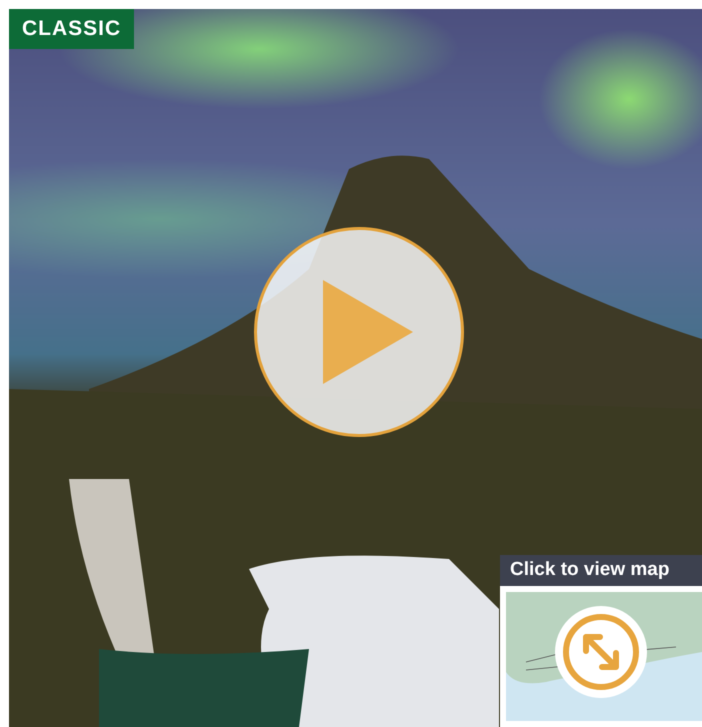 Image resolution: width=702 pixels, height=727 pixels. I want to click on badge: CLASSIC, so click(71, 29).